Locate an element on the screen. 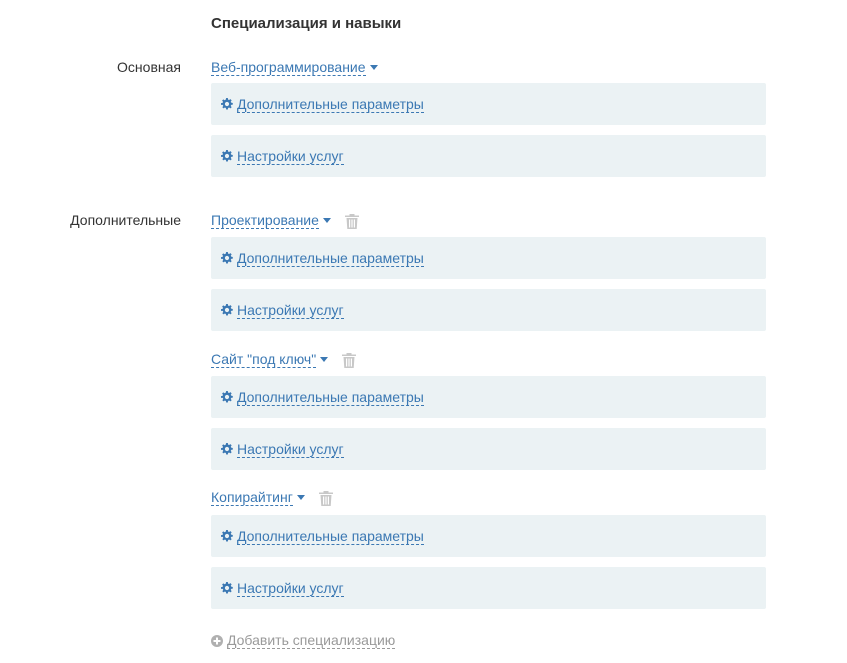 The height and width of the screenshot is (663, 847). primary-extra-params-link: Дополнительные параметры is located at coordinates (322, 104).